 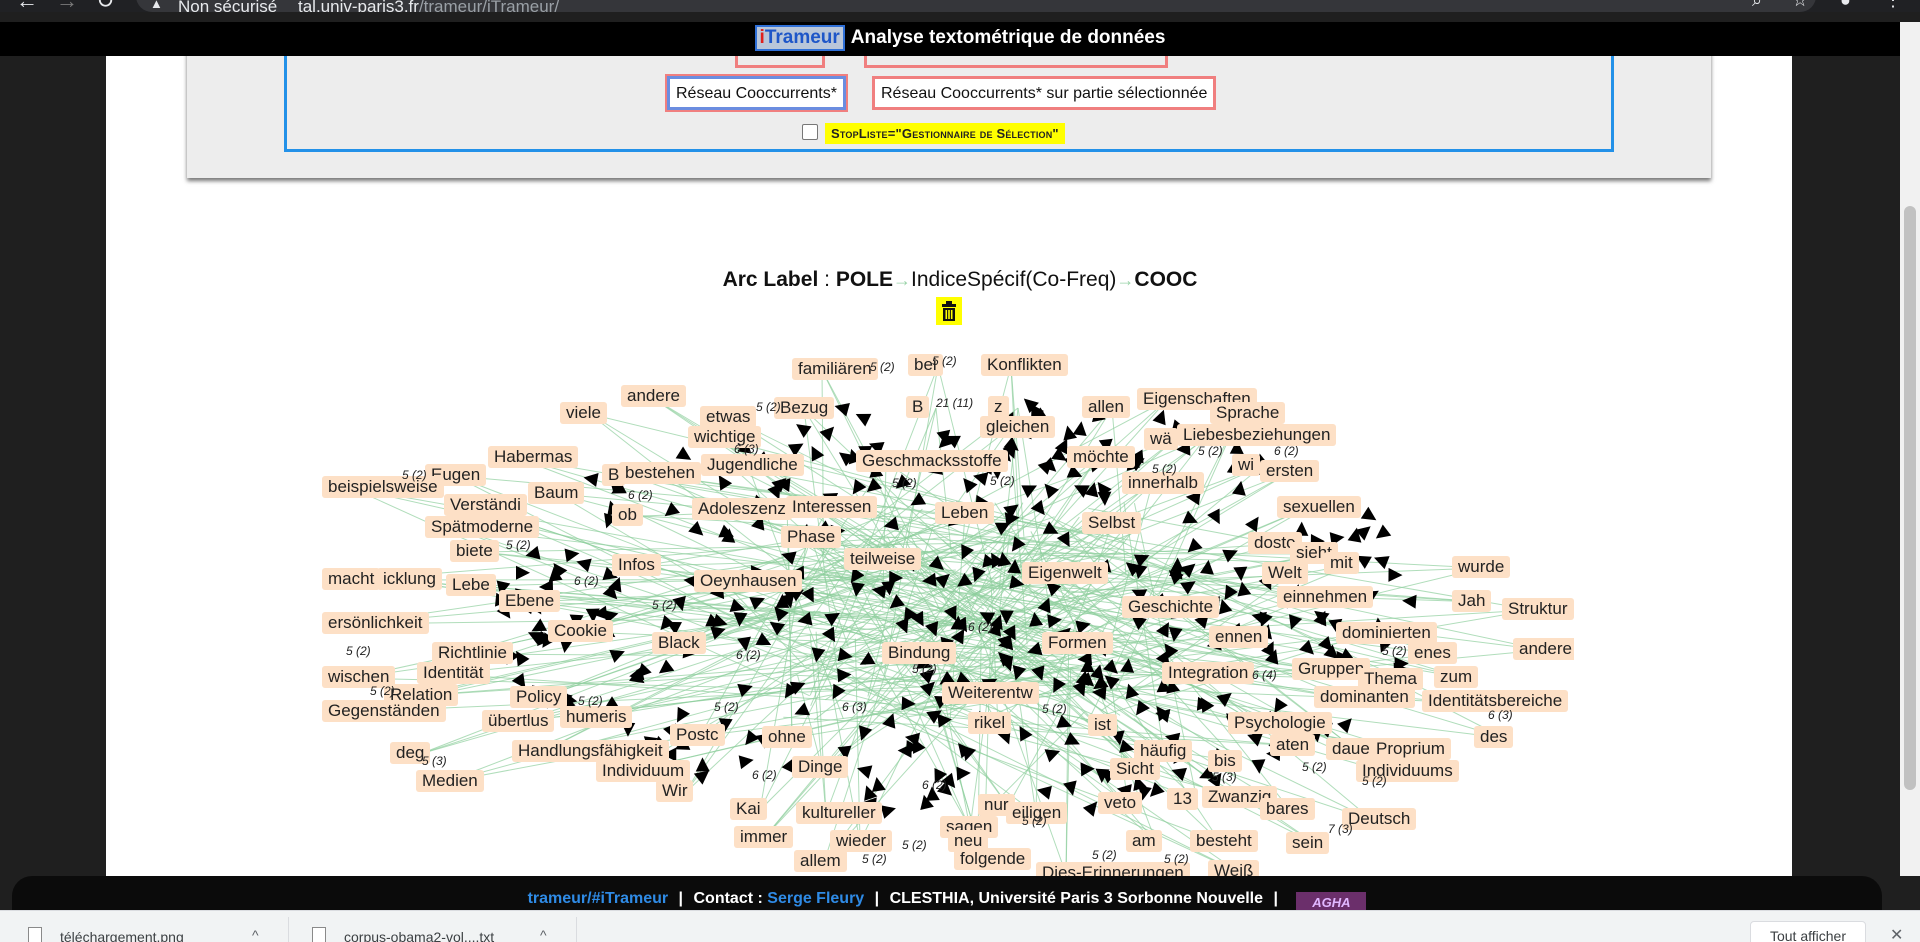 I want to click on graph-node: Richtlinie, so click(x=472, y=653).